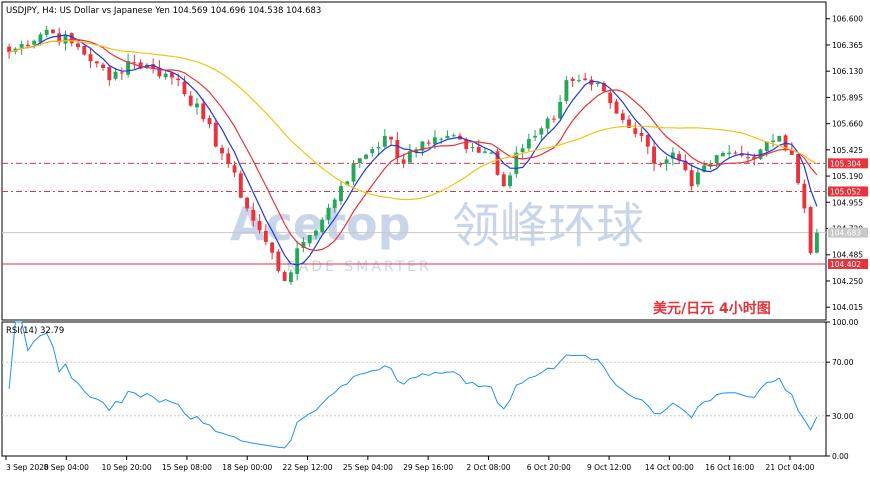 The image size is (870, 480). I want to click on price-tick-label: 104.015, so click(847, 307).